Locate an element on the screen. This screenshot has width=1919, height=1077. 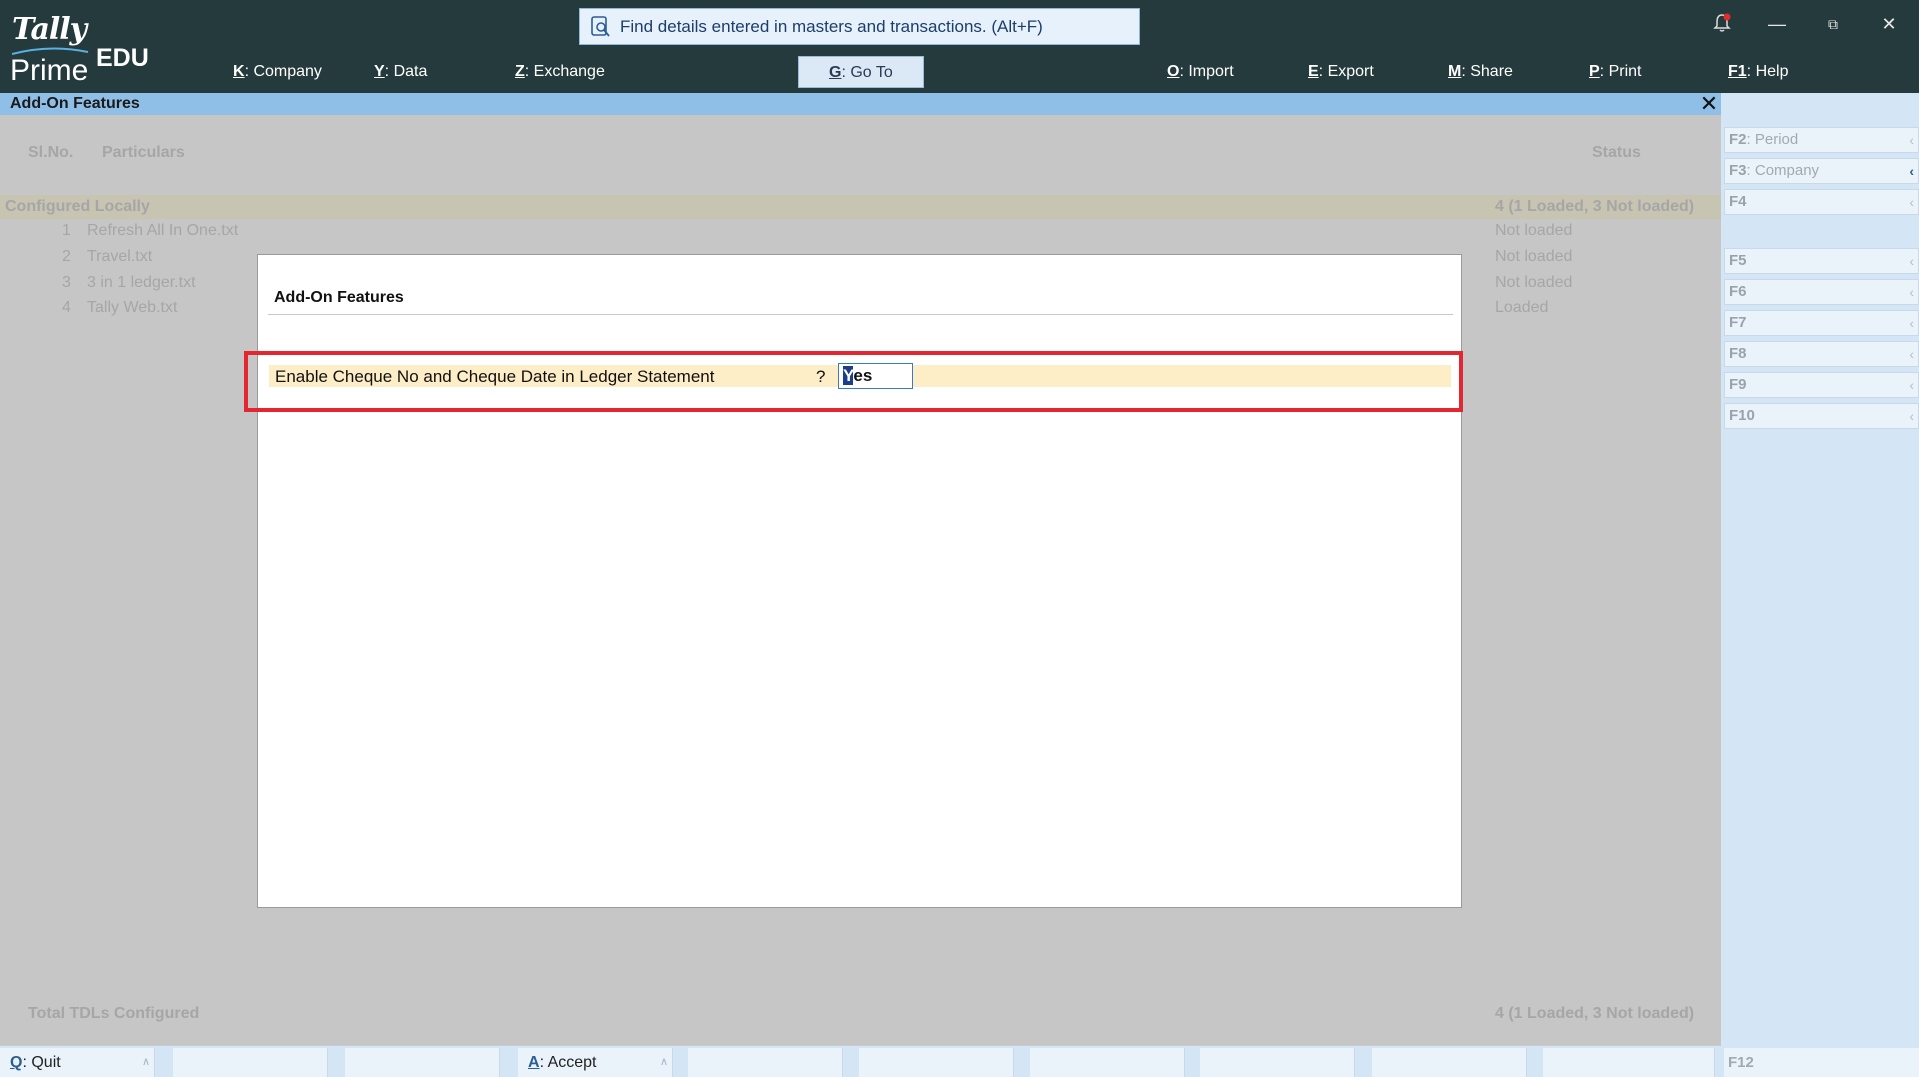
menu-share: M: Share is located at coordinates (1480, 72).